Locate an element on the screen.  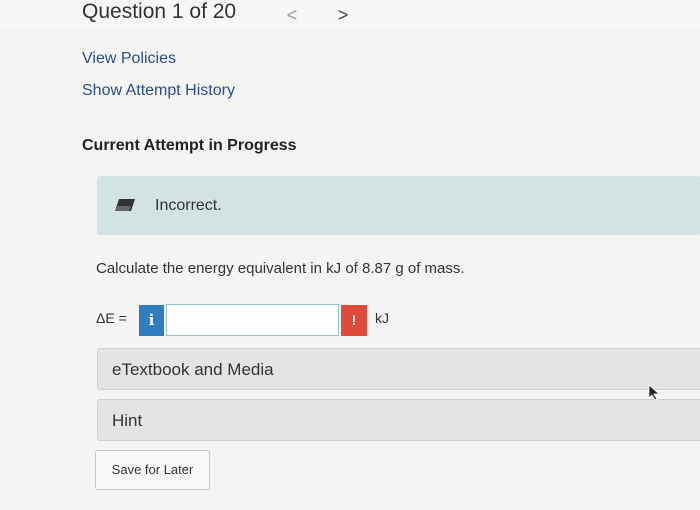
unit-label: kJ is located at coordinates (382, 318).